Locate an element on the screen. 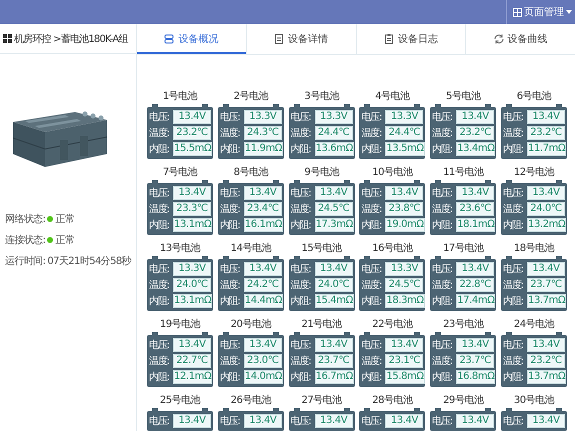 This screenshot has width=575, height=431. reading-value: 13.6mΩ is located at coordinates (334, 149).